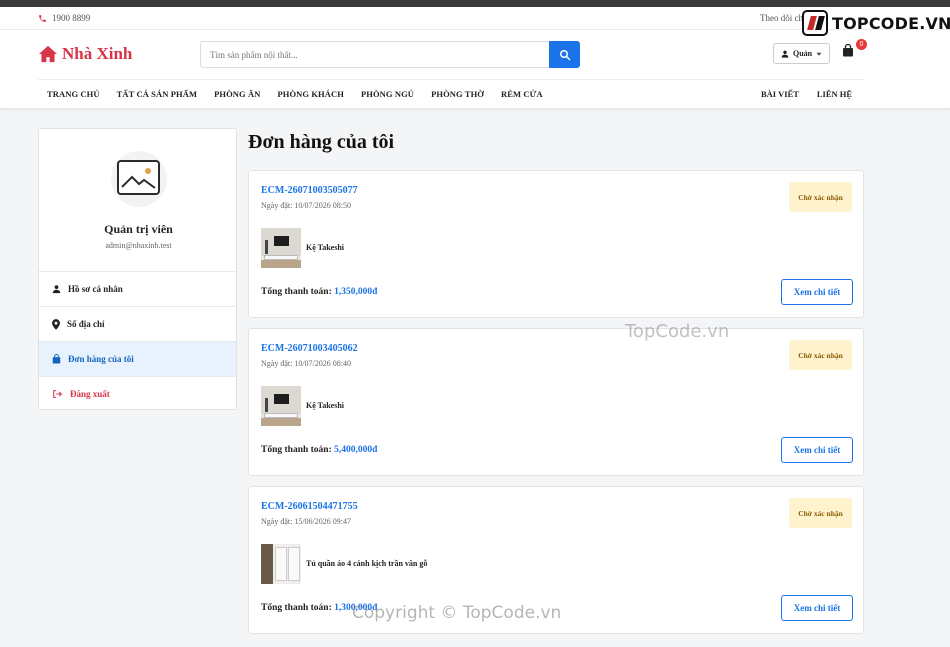 This screenshot has height=647, width=950. What do you see at coordinates (137, 323) in the screenshot?
I see `menu-item-address-book: Sổ địa chỉ` at bounding box center [137, 323].